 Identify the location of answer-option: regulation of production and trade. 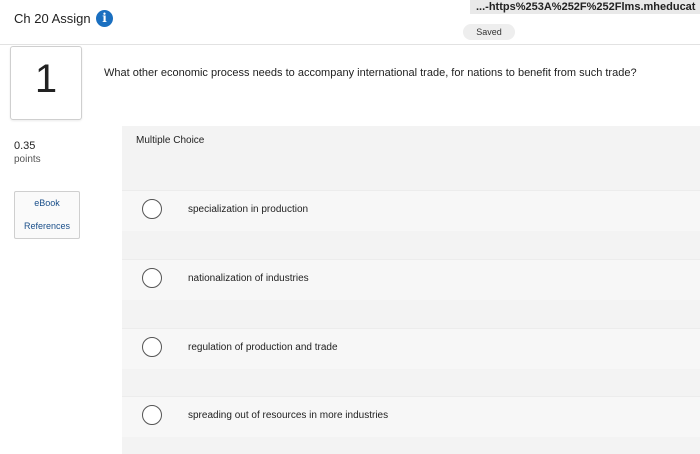
(411, 348).